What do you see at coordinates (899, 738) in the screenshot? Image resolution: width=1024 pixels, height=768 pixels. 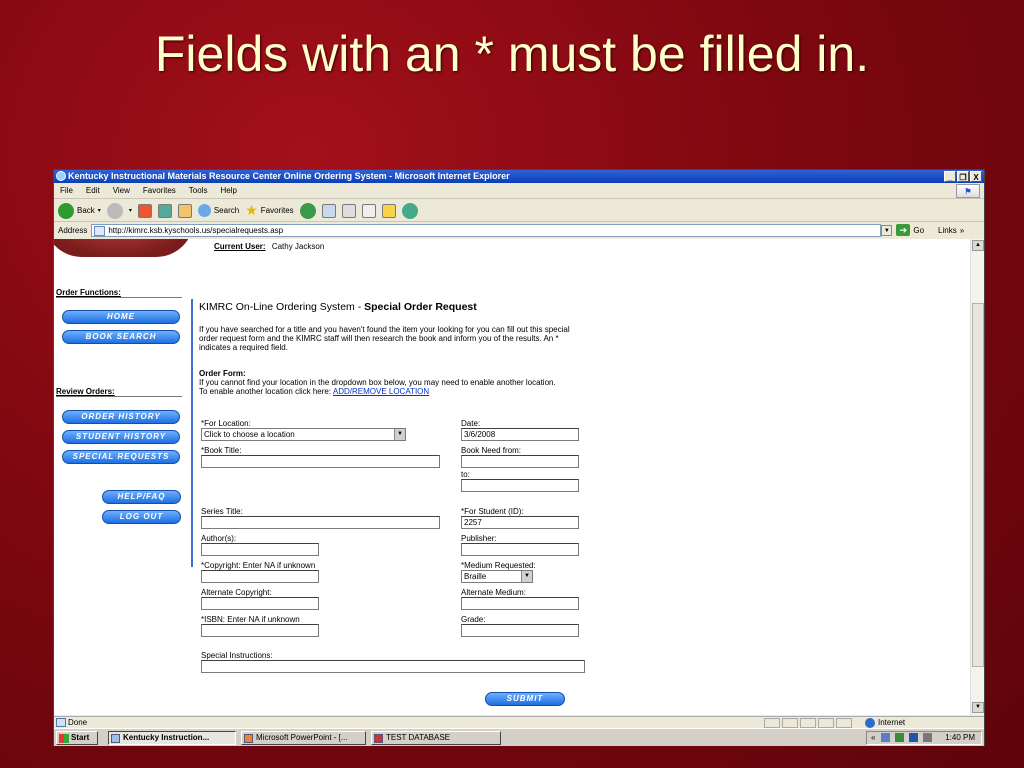 I see `tray-app-icon` at bounding box center [899, 738].